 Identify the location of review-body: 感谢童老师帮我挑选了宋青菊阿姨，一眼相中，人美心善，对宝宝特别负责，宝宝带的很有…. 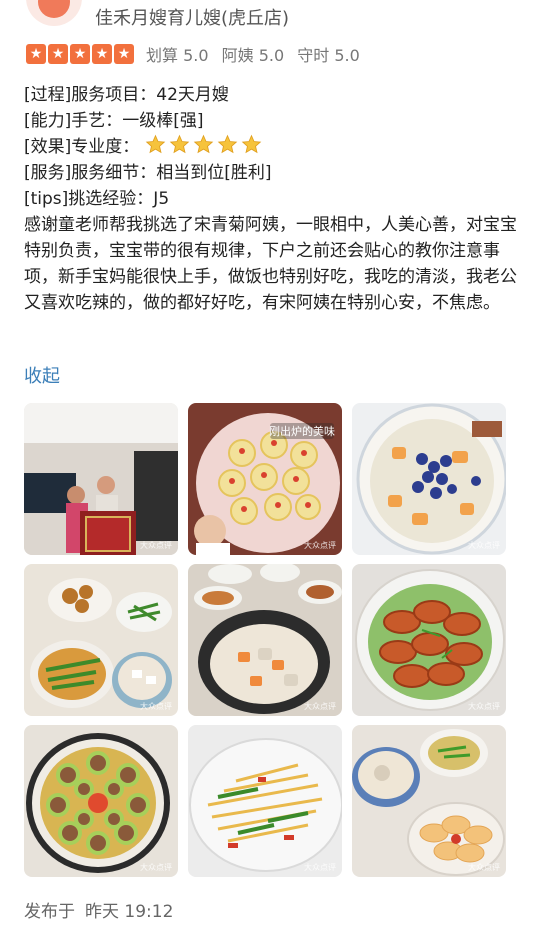
(270, 264).